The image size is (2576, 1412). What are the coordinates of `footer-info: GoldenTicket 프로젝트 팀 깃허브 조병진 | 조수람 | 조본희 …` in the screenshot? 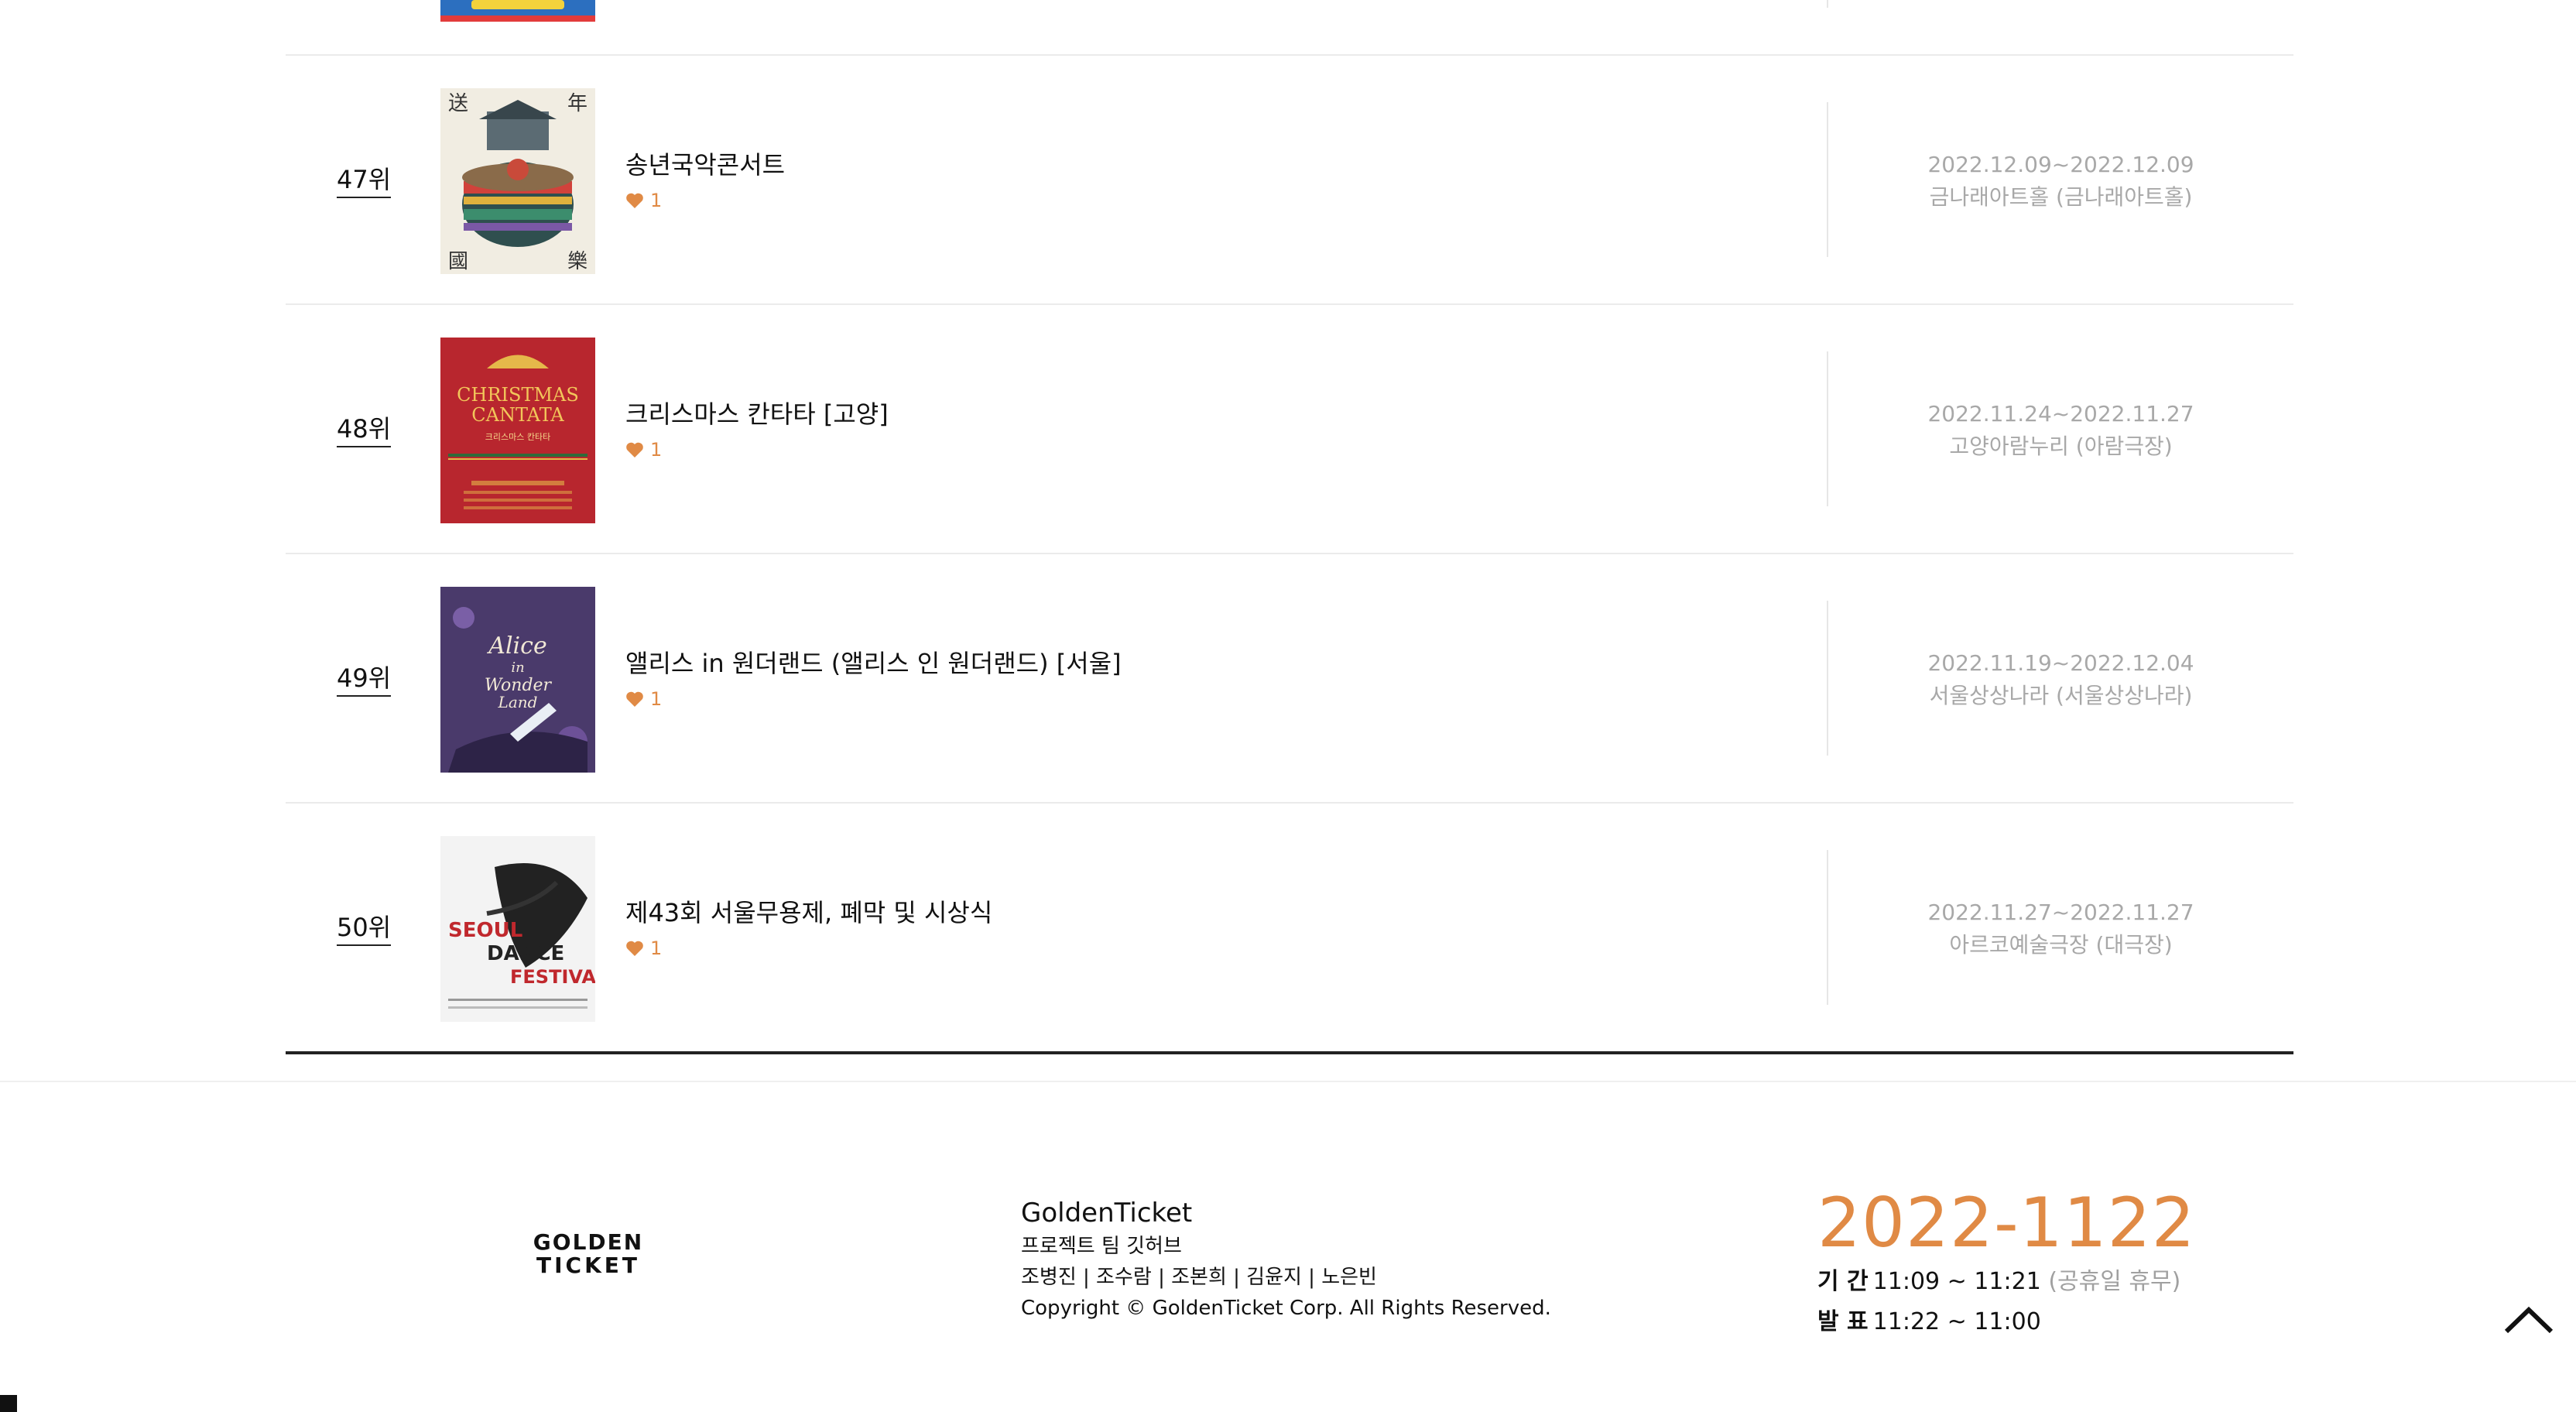 It's located at (1286, 1259).